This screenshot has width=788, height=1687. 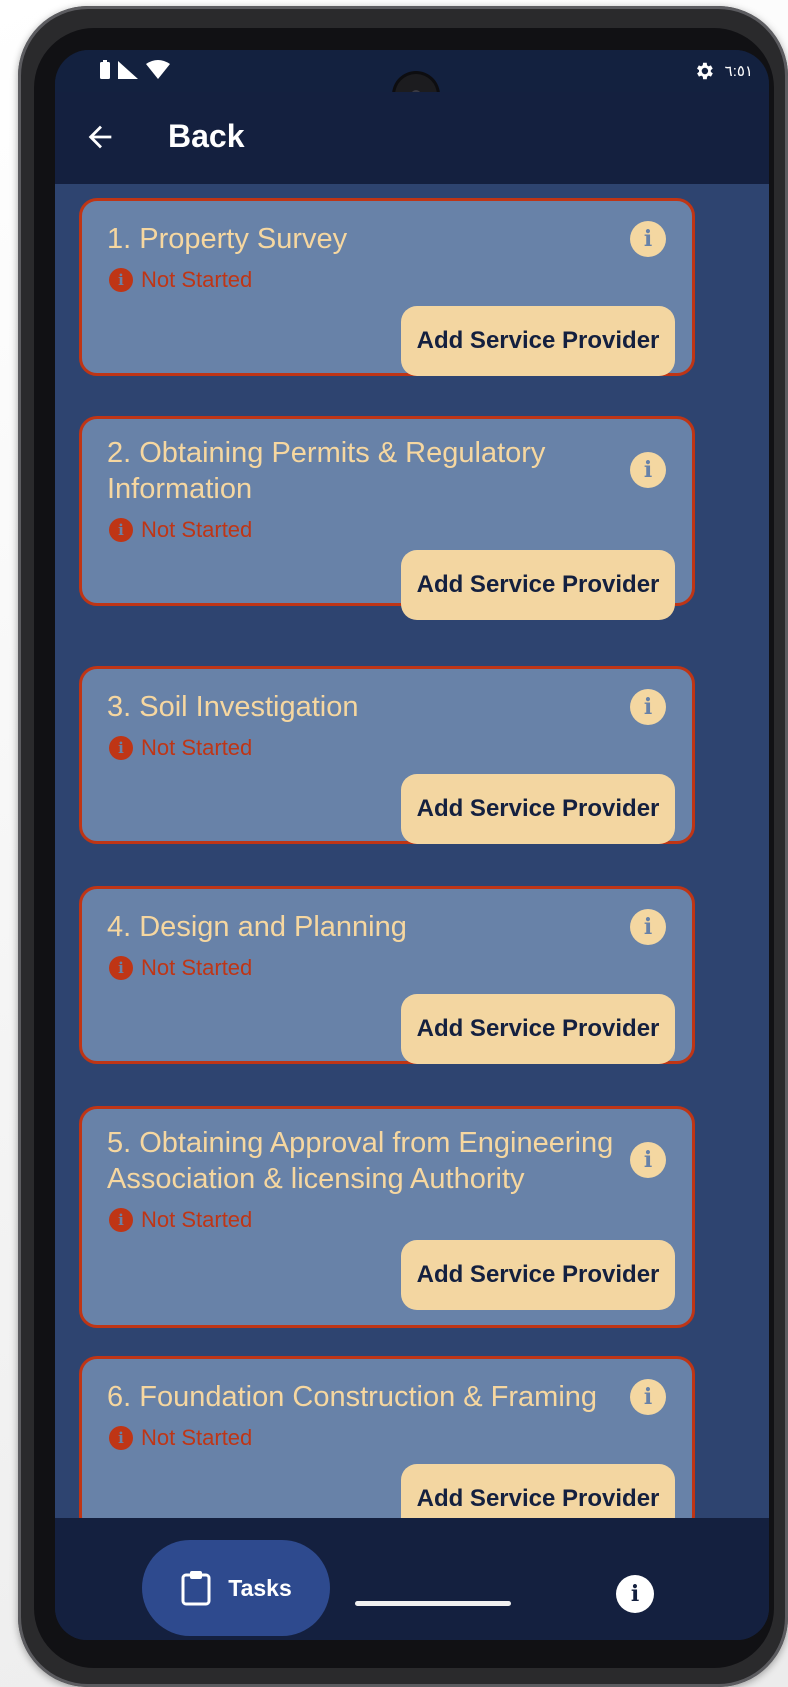 I want to click on signal-icon, so click(x=128, y=70).